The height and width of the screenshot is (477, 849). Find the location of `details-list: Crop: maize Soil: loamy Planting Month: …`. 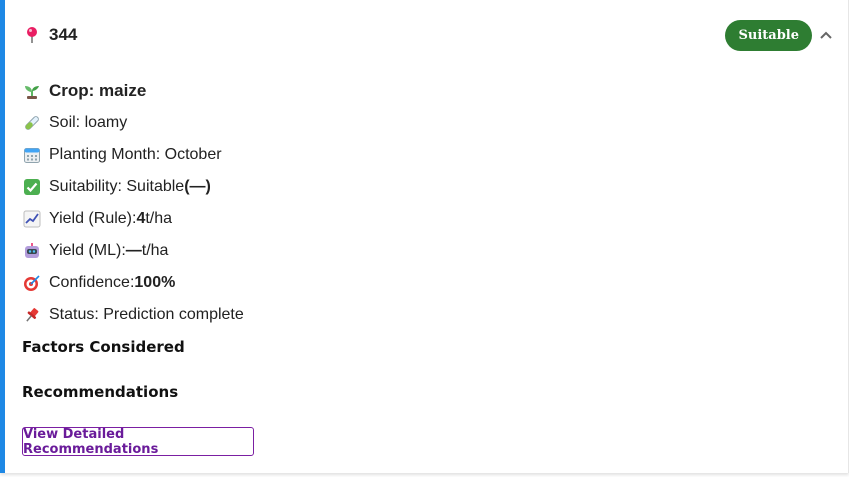

details-list: Crop: maize Soil: loamy Planting Month: … is located at coordinates (133, 203).